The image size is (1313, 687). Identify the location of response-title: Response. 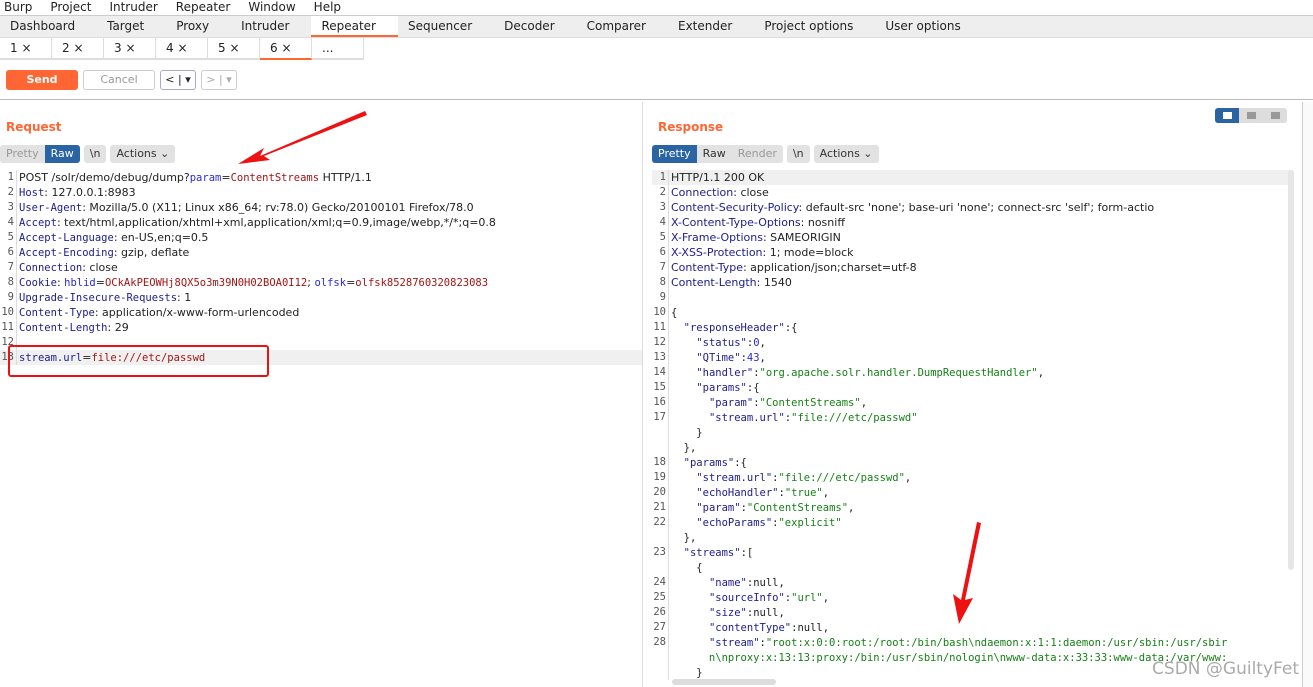
(691, 127).